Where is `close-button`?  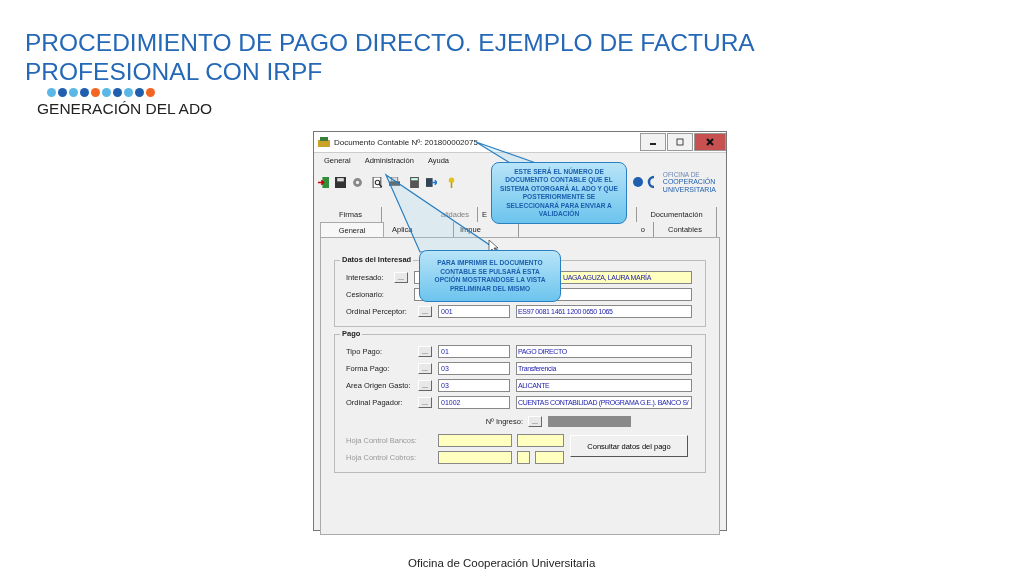
close-button is located at coordinates (710, 142).